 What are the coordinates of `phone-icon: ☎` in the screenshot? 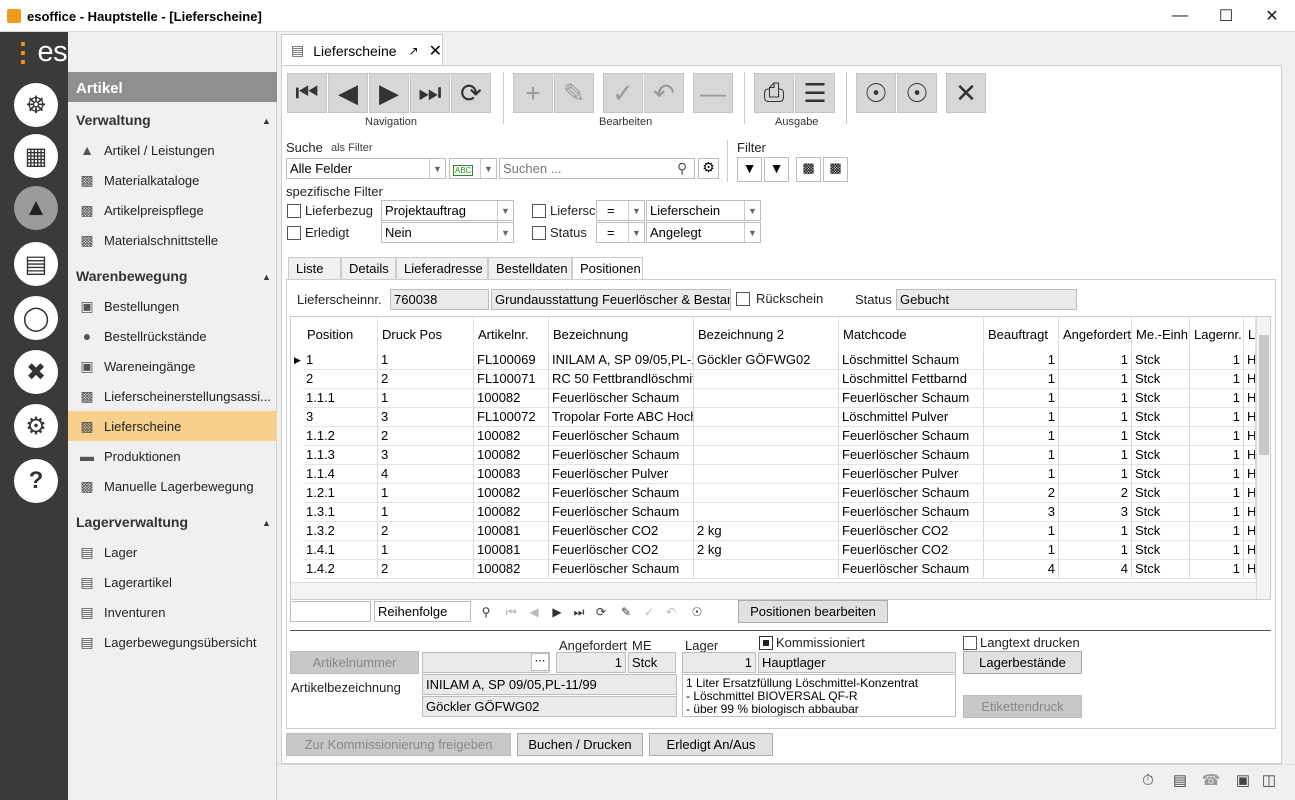 It's located at (1211, 780).